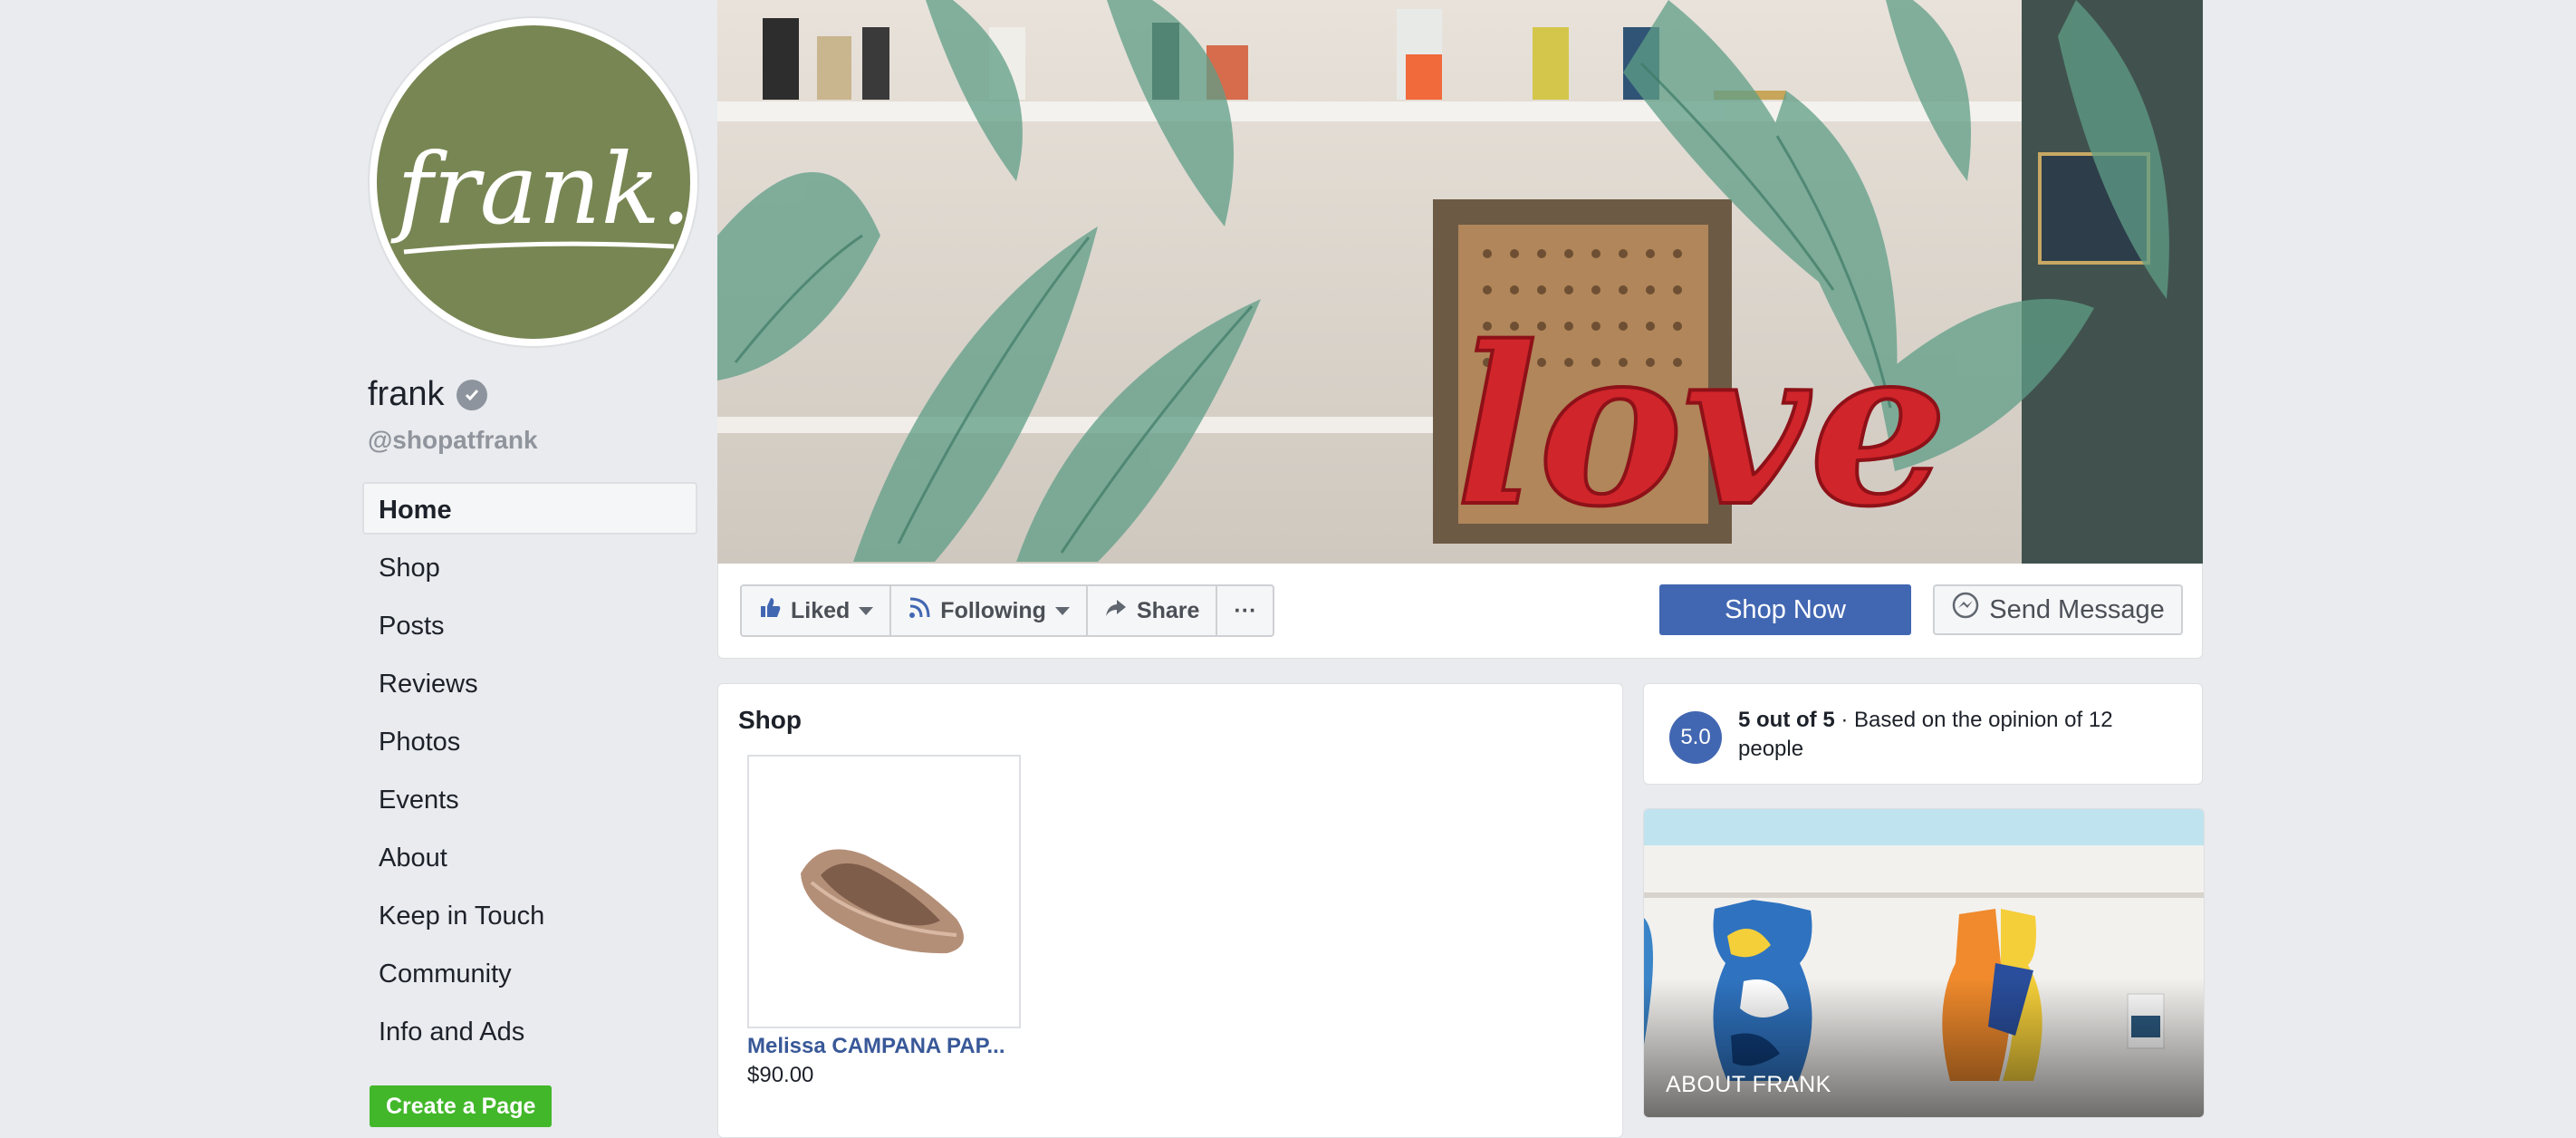 The height and width of the screenshot is (1138, 2576). Describe the element at coordinates (884, 891) in the screenshot. I see `product-image` at that location.